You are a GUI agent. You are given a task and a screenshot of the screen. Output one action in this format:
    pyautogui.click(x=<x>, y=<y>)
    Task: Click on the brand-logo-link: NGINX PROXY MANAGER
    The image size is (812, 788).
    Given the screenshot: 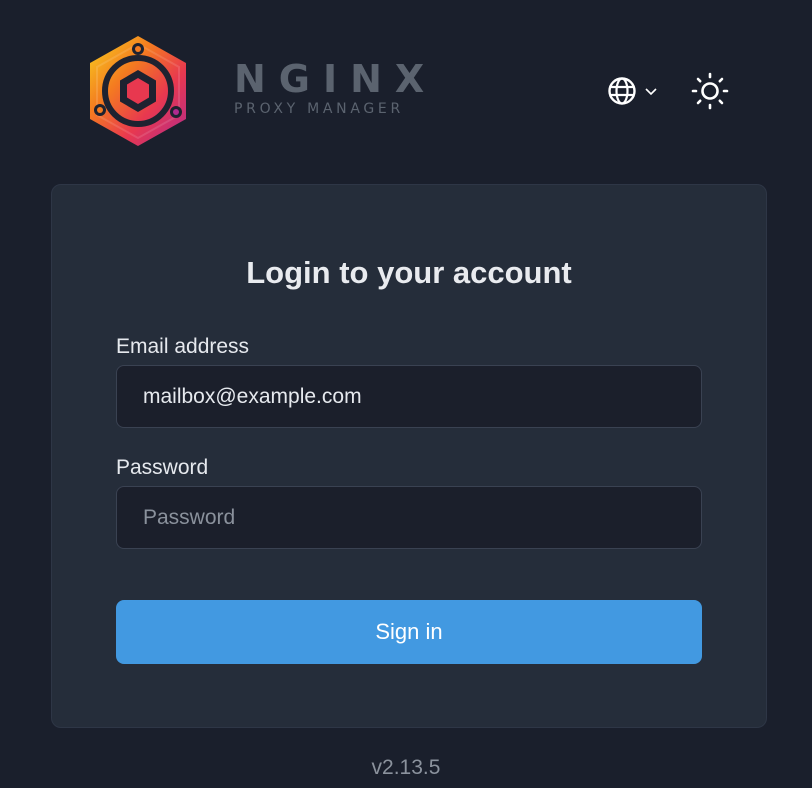 What is the action you would take?
    pyautogui.click(x=261, y=91)
    